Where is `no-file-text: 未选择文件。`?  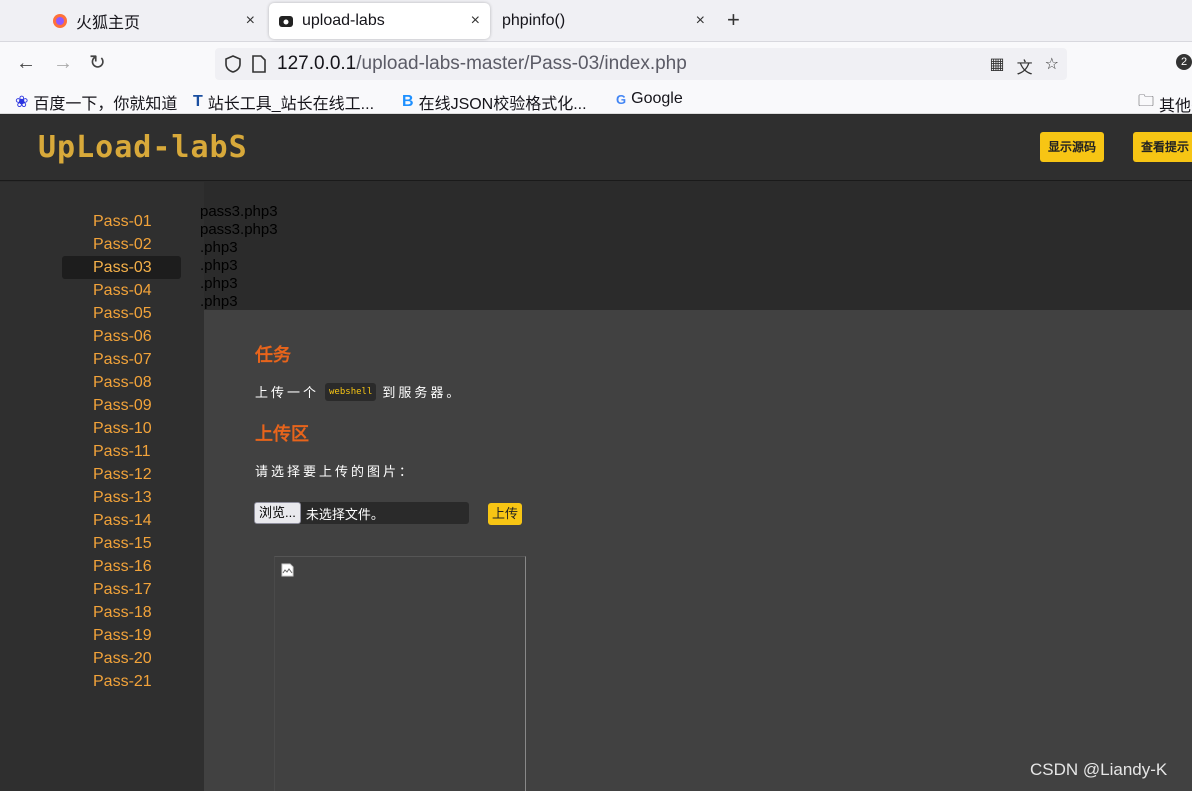
no-file-text: 未选择文件。 is located at coordinates (344, 514).